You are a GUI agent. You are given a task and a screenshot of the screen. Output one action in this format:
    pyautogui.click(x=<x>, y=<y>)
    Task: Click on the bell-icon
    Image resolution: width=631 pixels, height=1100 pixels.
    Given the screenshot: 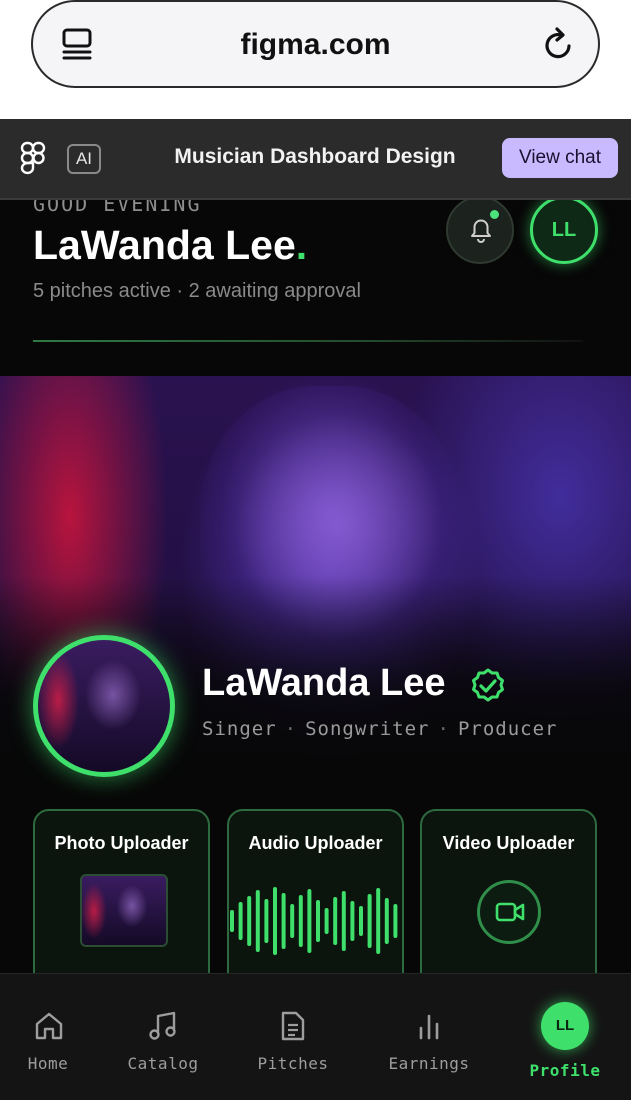 What is the action you would take?
    pyautogui.click(x=481, y=231)
    